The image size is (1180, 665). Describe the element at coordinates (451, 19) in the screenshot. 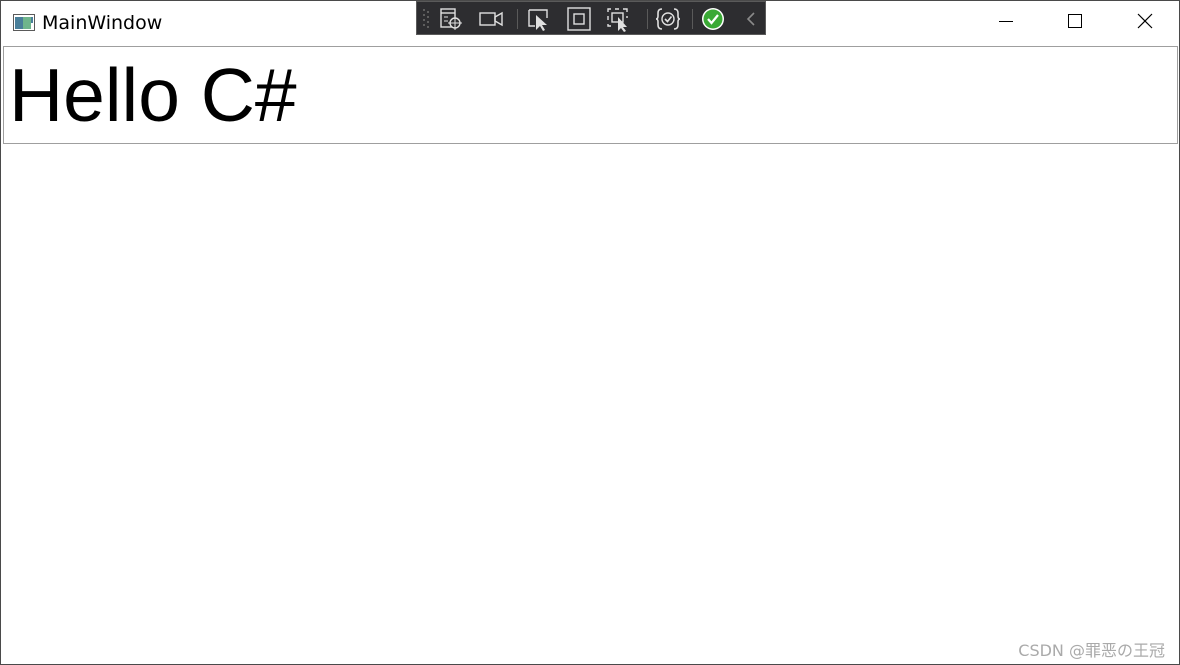

I see `go-to-live-visual-tree-icon` at that location.